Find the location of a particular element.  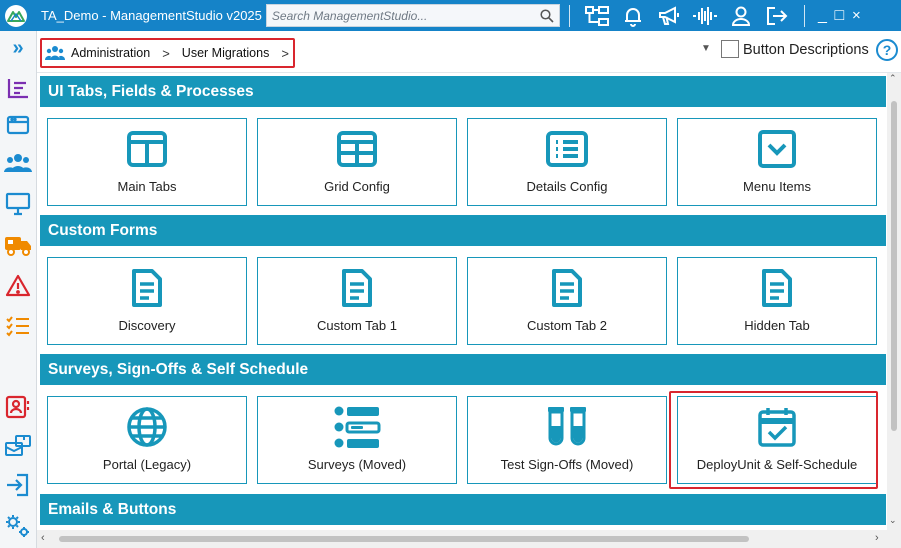

details-list-icon is located at coordinates (567, 149).